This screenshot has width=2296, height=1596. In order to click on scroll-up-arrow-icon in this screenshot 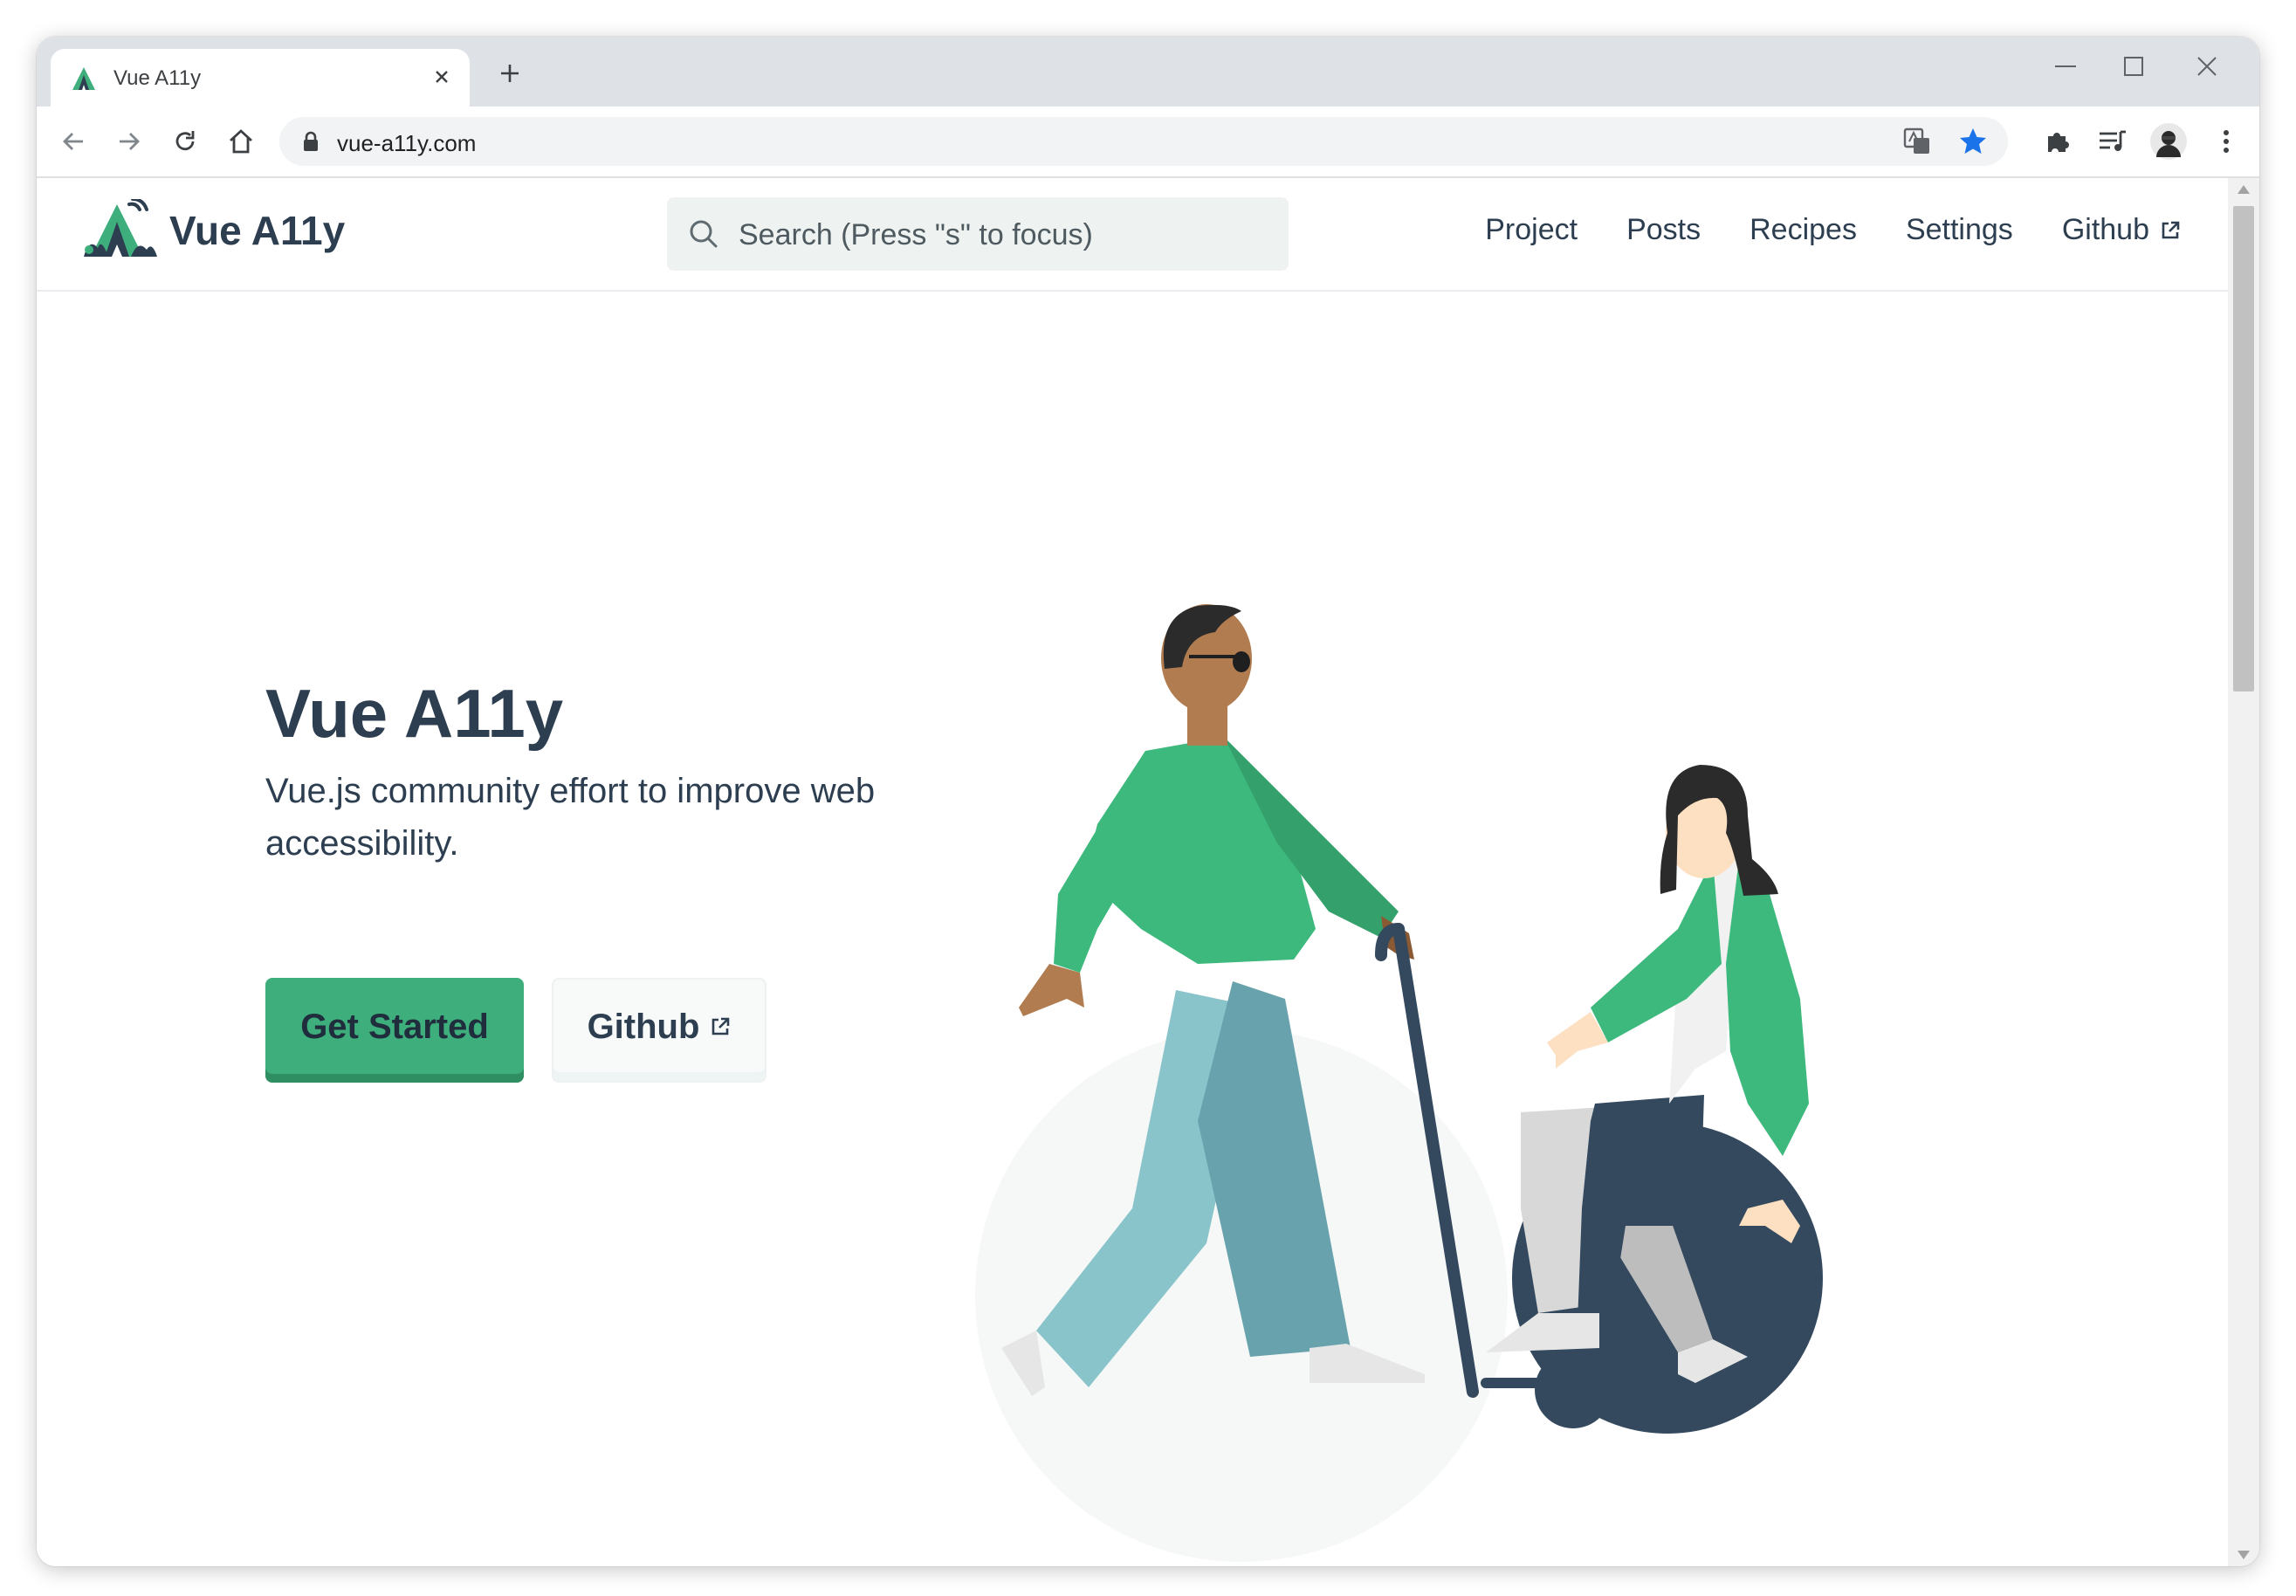, I will do `click(2244, 189)`.